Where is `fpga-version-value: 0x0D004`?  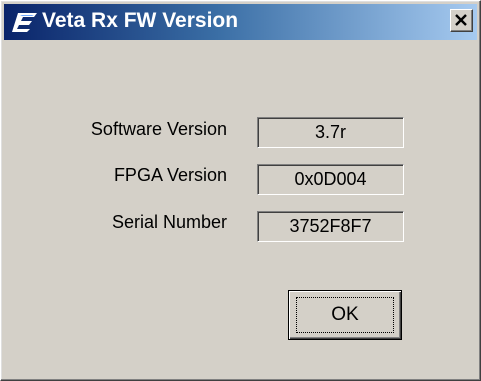 fpga-version-value: 0x0D004 is located at coordinates (330, 179).